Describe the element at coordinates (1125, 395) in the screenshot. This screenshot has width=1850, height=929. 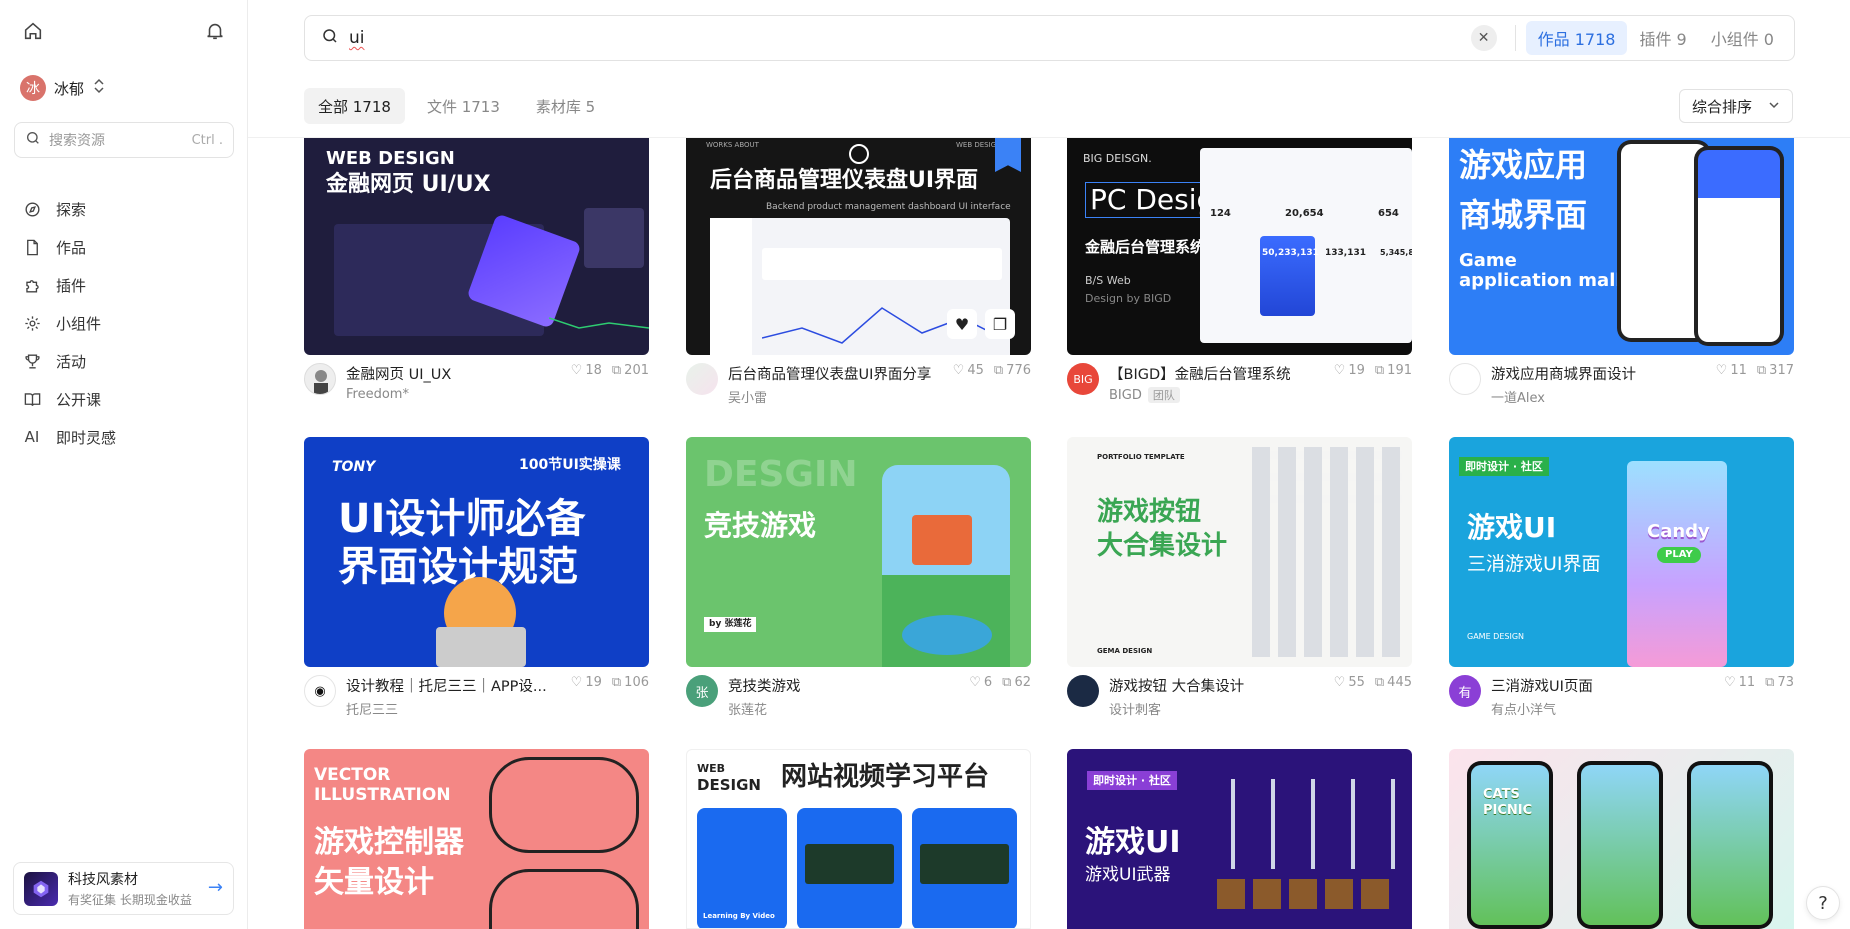
I see `card-author: BIGD` at that location.